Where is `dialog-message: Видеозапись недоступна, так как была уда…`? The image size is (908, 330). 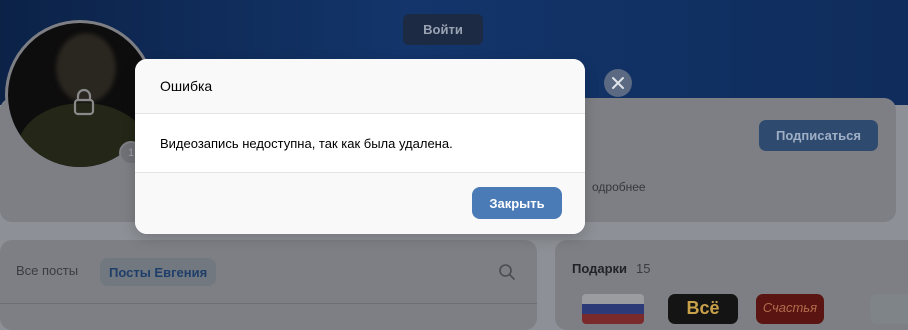 dialog-message: Видеозапись недоступна, так как была уда… is located at coordinates (306, 143).